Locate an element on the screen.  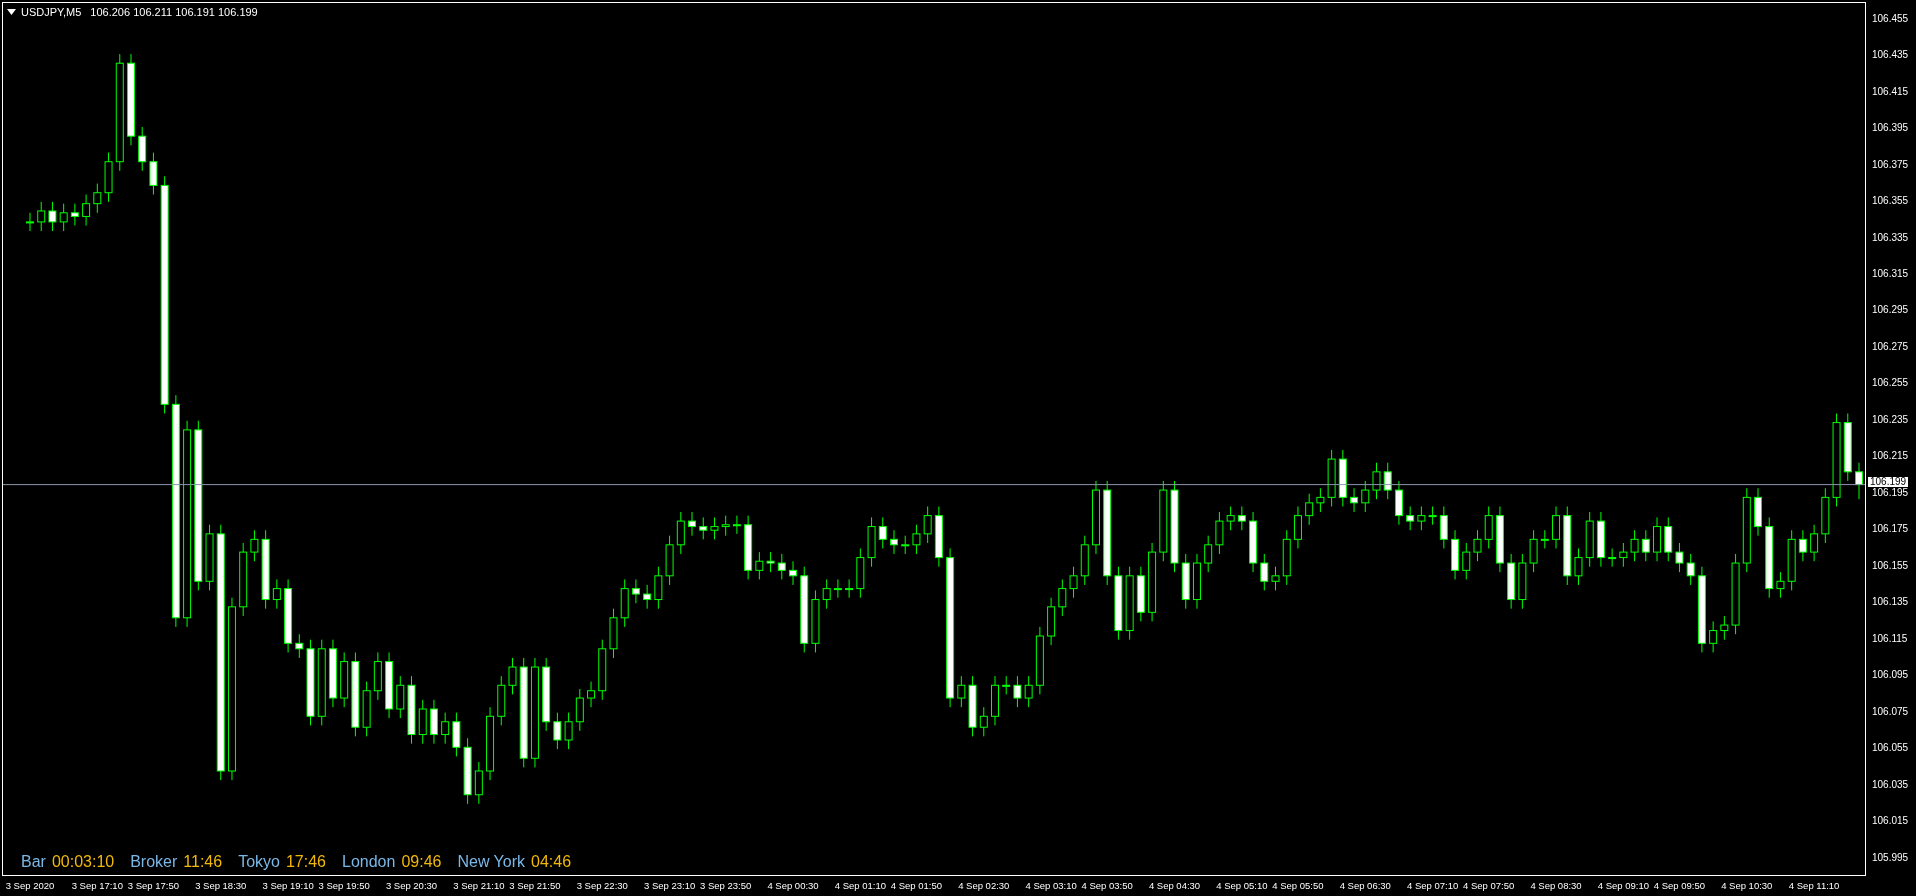
symbol-label: USDJPY,M5 is located at coordinates (51, 12).